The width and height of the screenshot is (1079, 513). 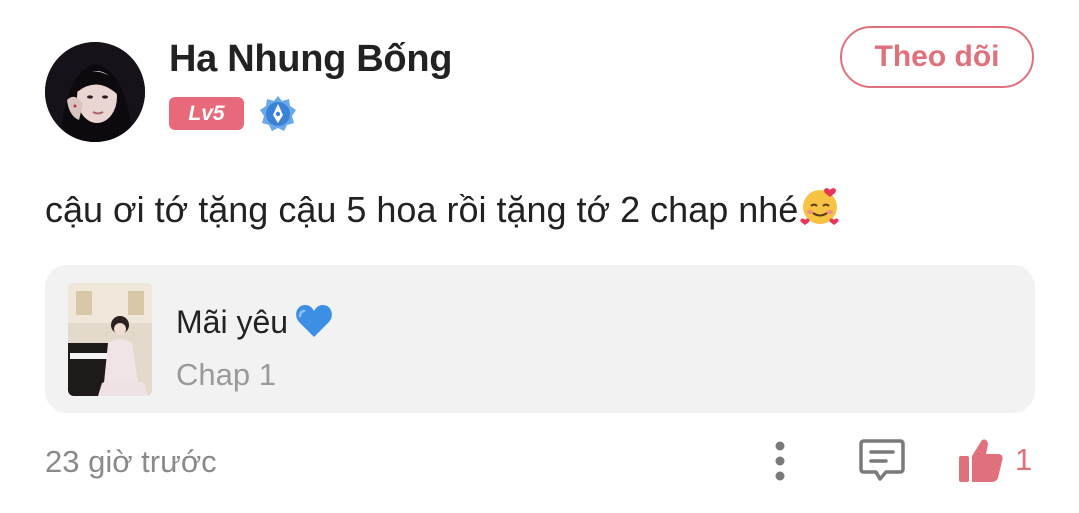 What do you see at coordinates (780, 461) in the screenshot?
I see `more-options-icon` at bounding box center [780, 461].